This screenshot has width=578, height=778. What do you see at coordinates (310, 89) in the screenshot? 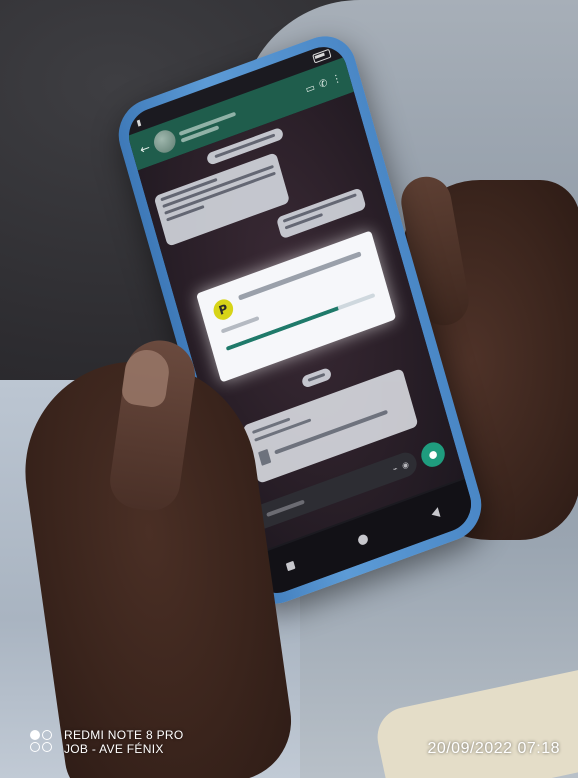
I see `video-call-icon: ▭` at bounding box center [310, 89].